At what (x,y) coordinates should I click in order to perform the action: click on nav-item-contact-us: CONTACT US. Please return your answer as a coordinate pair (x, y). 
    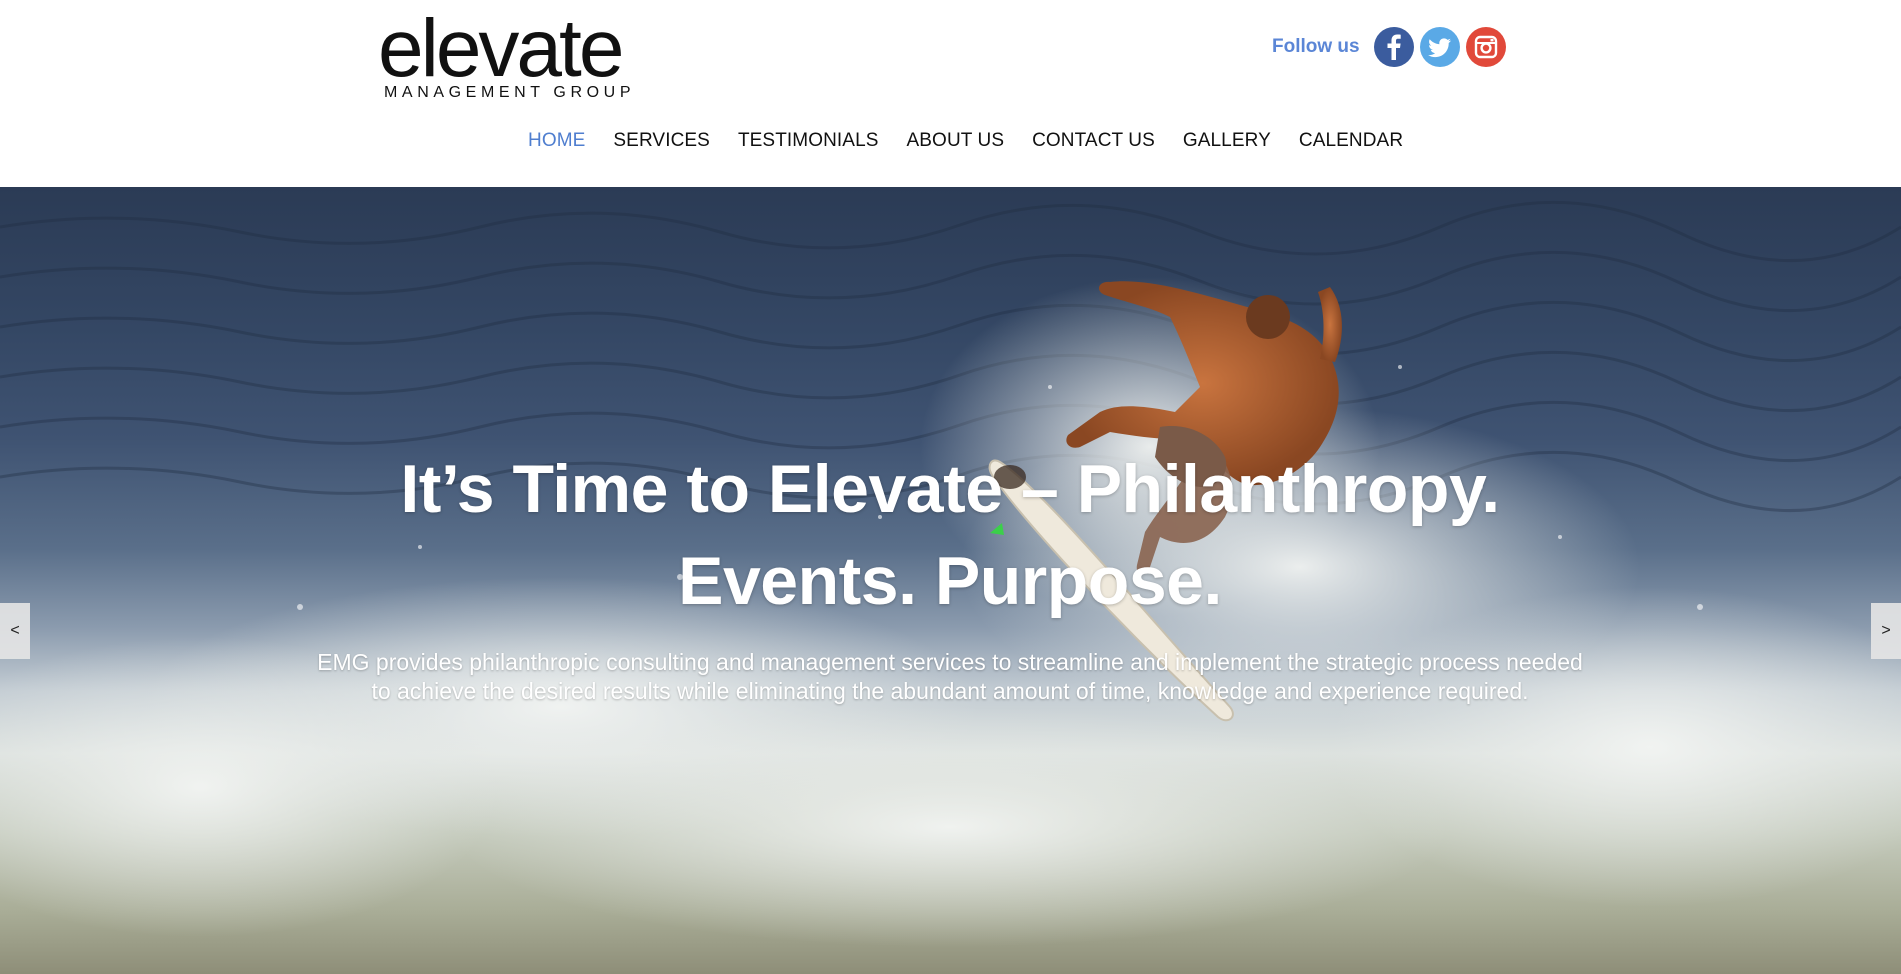
    Looking at the image, I should click on (1093, 141).